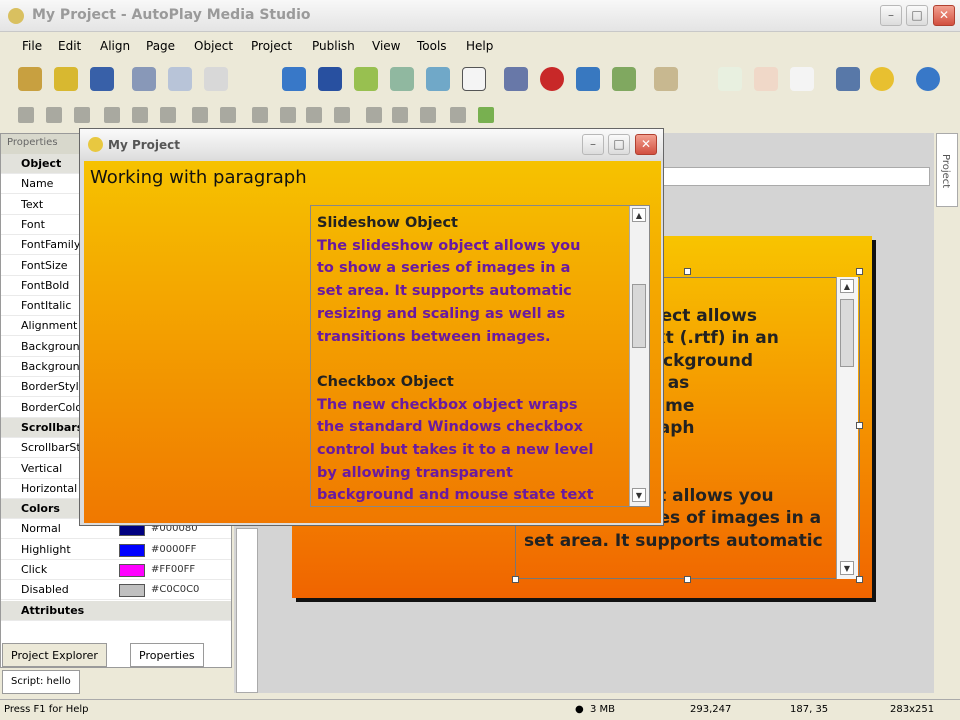 The height and width of the screenshot is (720, 960). Describe the element at coordinates (588, 79) in the screenshot. I see `globe-icon` at that location.